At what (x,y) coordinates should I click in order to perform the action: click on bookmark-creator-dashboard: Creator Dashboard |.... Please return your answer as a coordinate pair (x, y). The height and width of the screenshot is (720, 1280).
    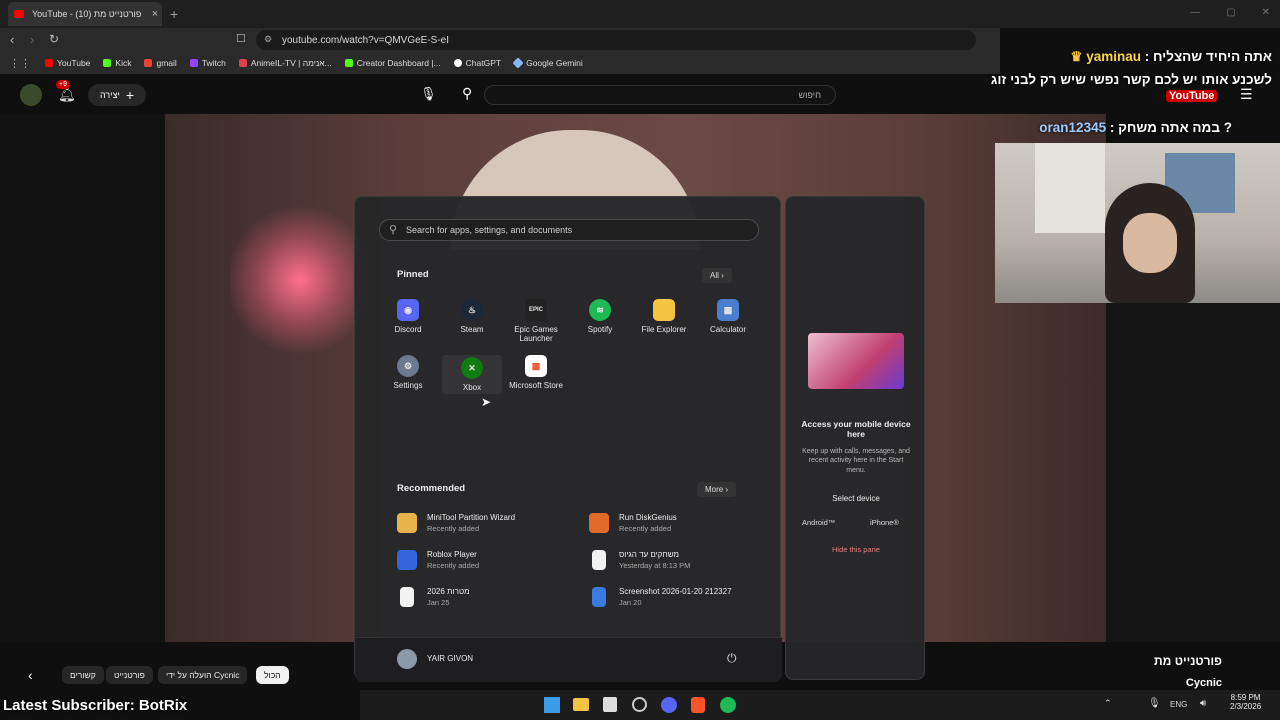
    Looking at the image, I should click on (392, 63).